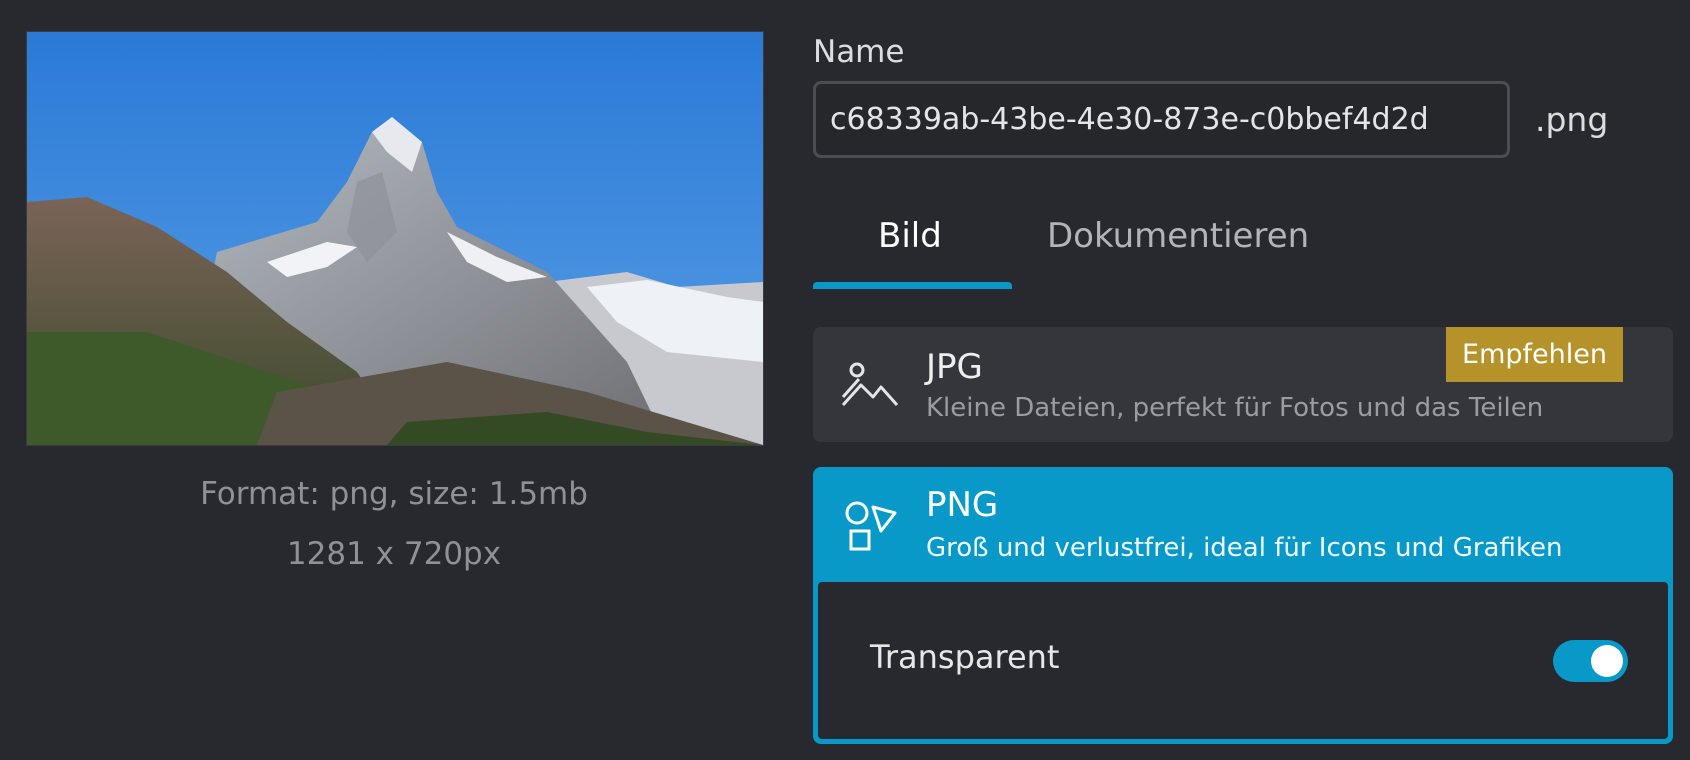 The image size is (1690, 760). What do you see at coordinates (1178, 236) in the screenshot?
I see `tab-dokumentieren: Dokumentieren` at bounding box center [1178, 236].